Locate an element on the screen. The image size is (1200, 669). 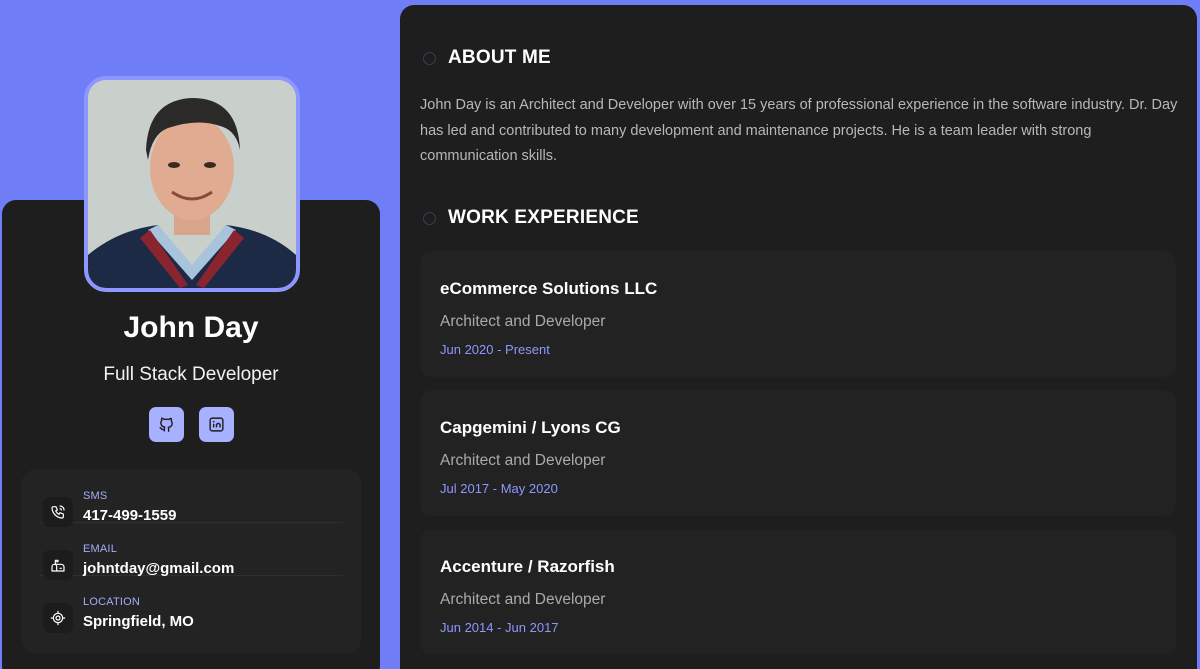
job-dates: Jul 2017 - May 2020 is located at coordinates (499, 488).